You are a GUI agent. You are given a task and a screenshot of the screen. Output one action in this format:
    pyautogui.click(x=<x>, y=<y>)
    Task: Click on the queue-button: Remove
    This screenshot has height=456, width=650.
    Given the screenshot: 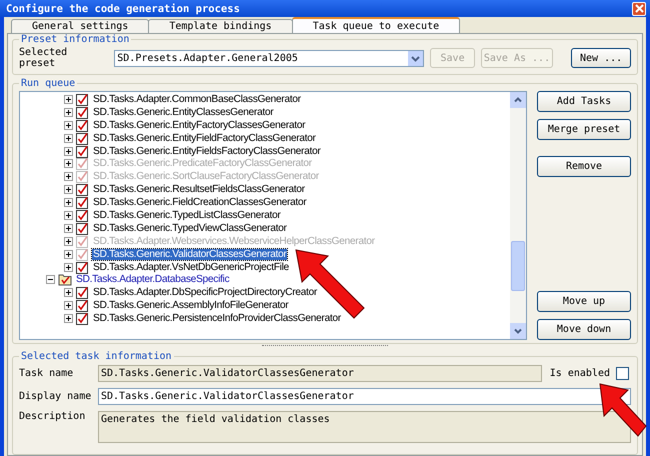 What is the action you would take?
    pyautogui.click(x=584, y=166)
    